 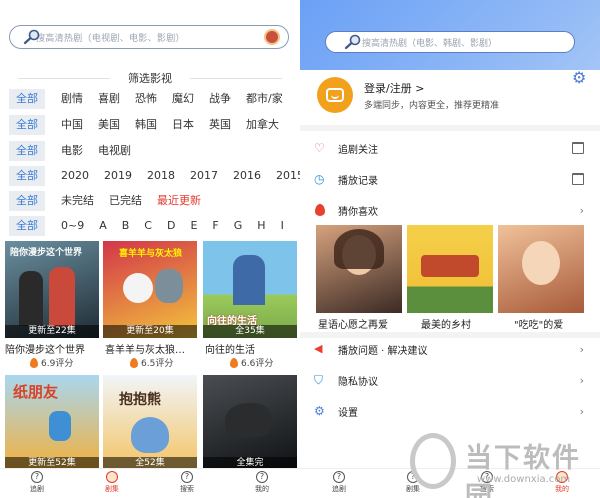 What do you see at coordinates (146, 99) in the screenshot?
I see `filter-option: 恐怖` at bounding box center [146, 99].